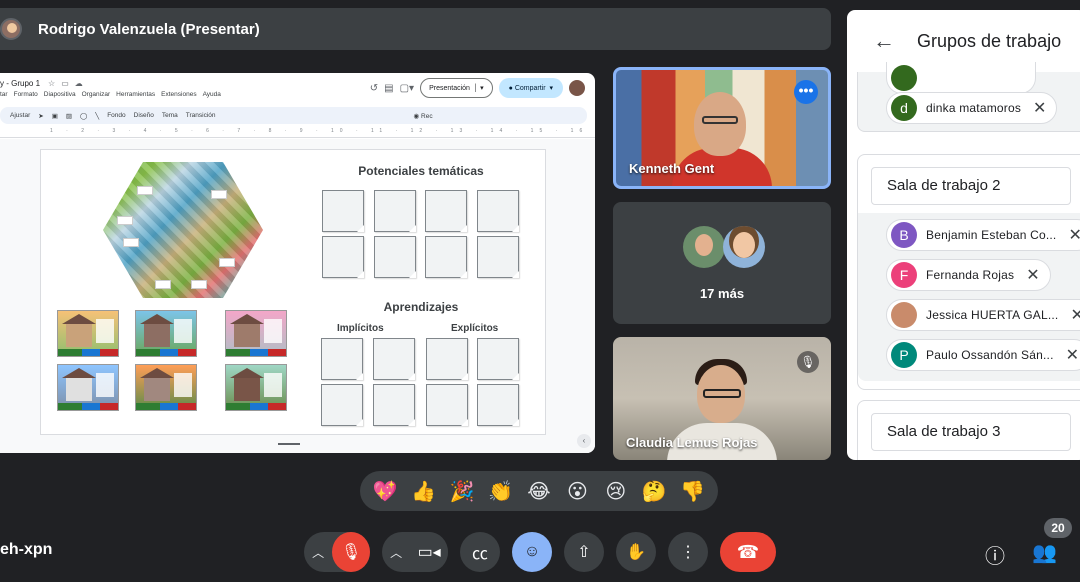  I want to click on image-tool-icon: ▨, so click(69, 116).